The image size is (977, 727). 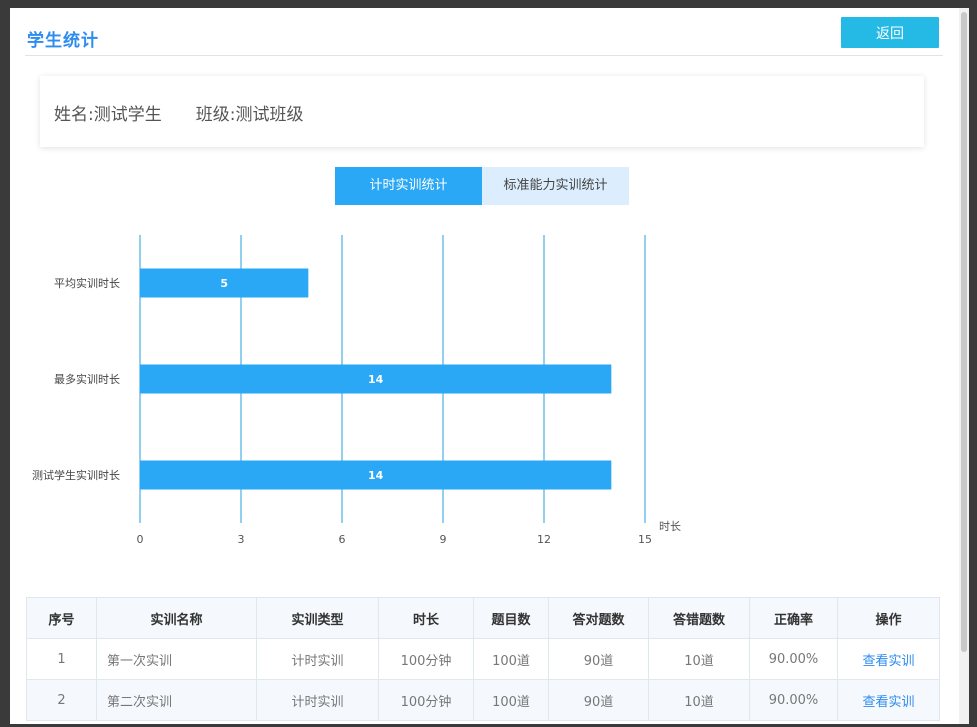 What do you see at coordinates (176, 659) in the screenshot?
I see `cell-name: 第一次实训` at bounding box center [176, 659].